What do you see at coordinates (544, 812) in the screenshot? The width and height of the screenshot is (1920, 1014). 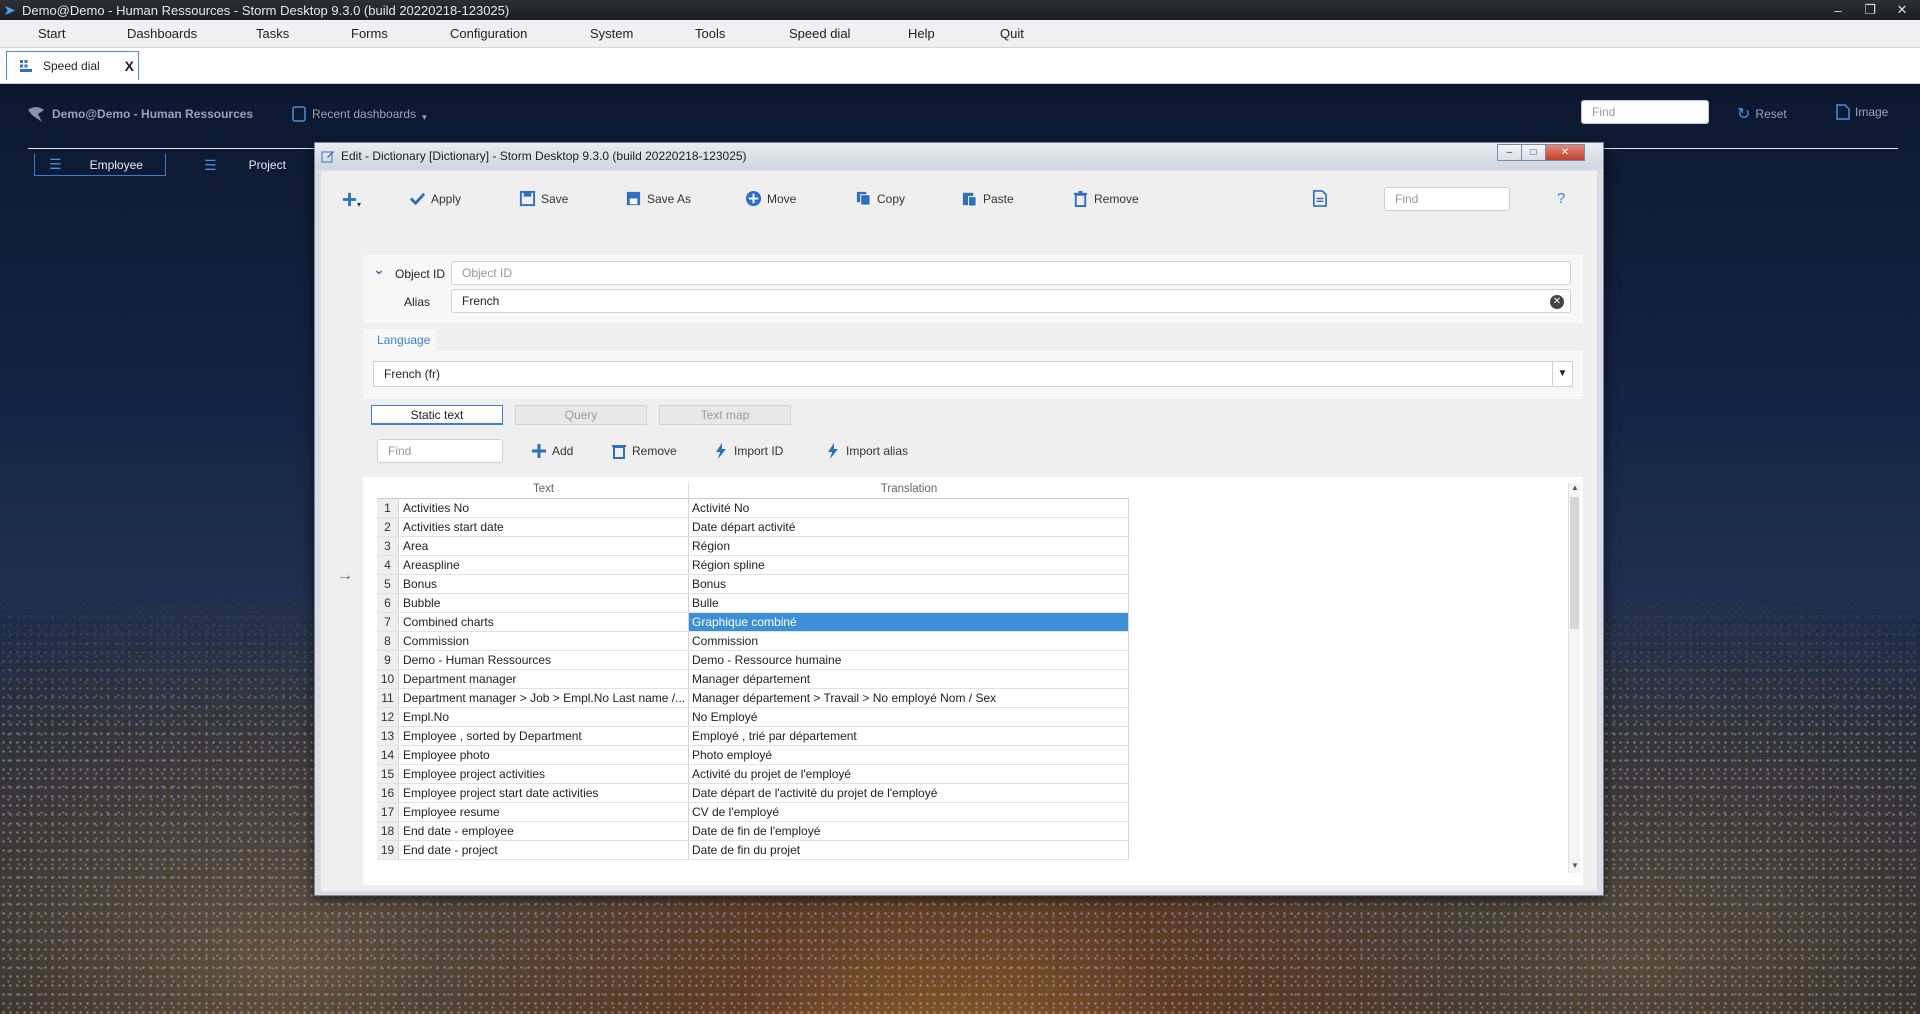 I see `cell-text: Employee resume` at bounding box center [544, 812].